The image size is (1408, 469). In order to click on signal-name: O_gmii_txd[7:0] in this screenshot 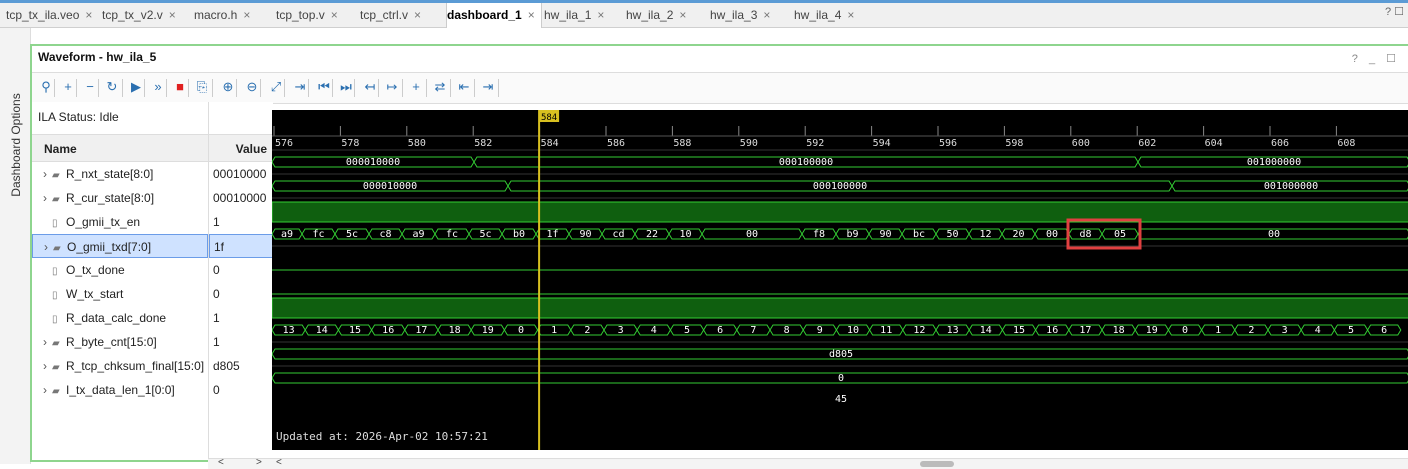, I will do `click(109, 247)`.